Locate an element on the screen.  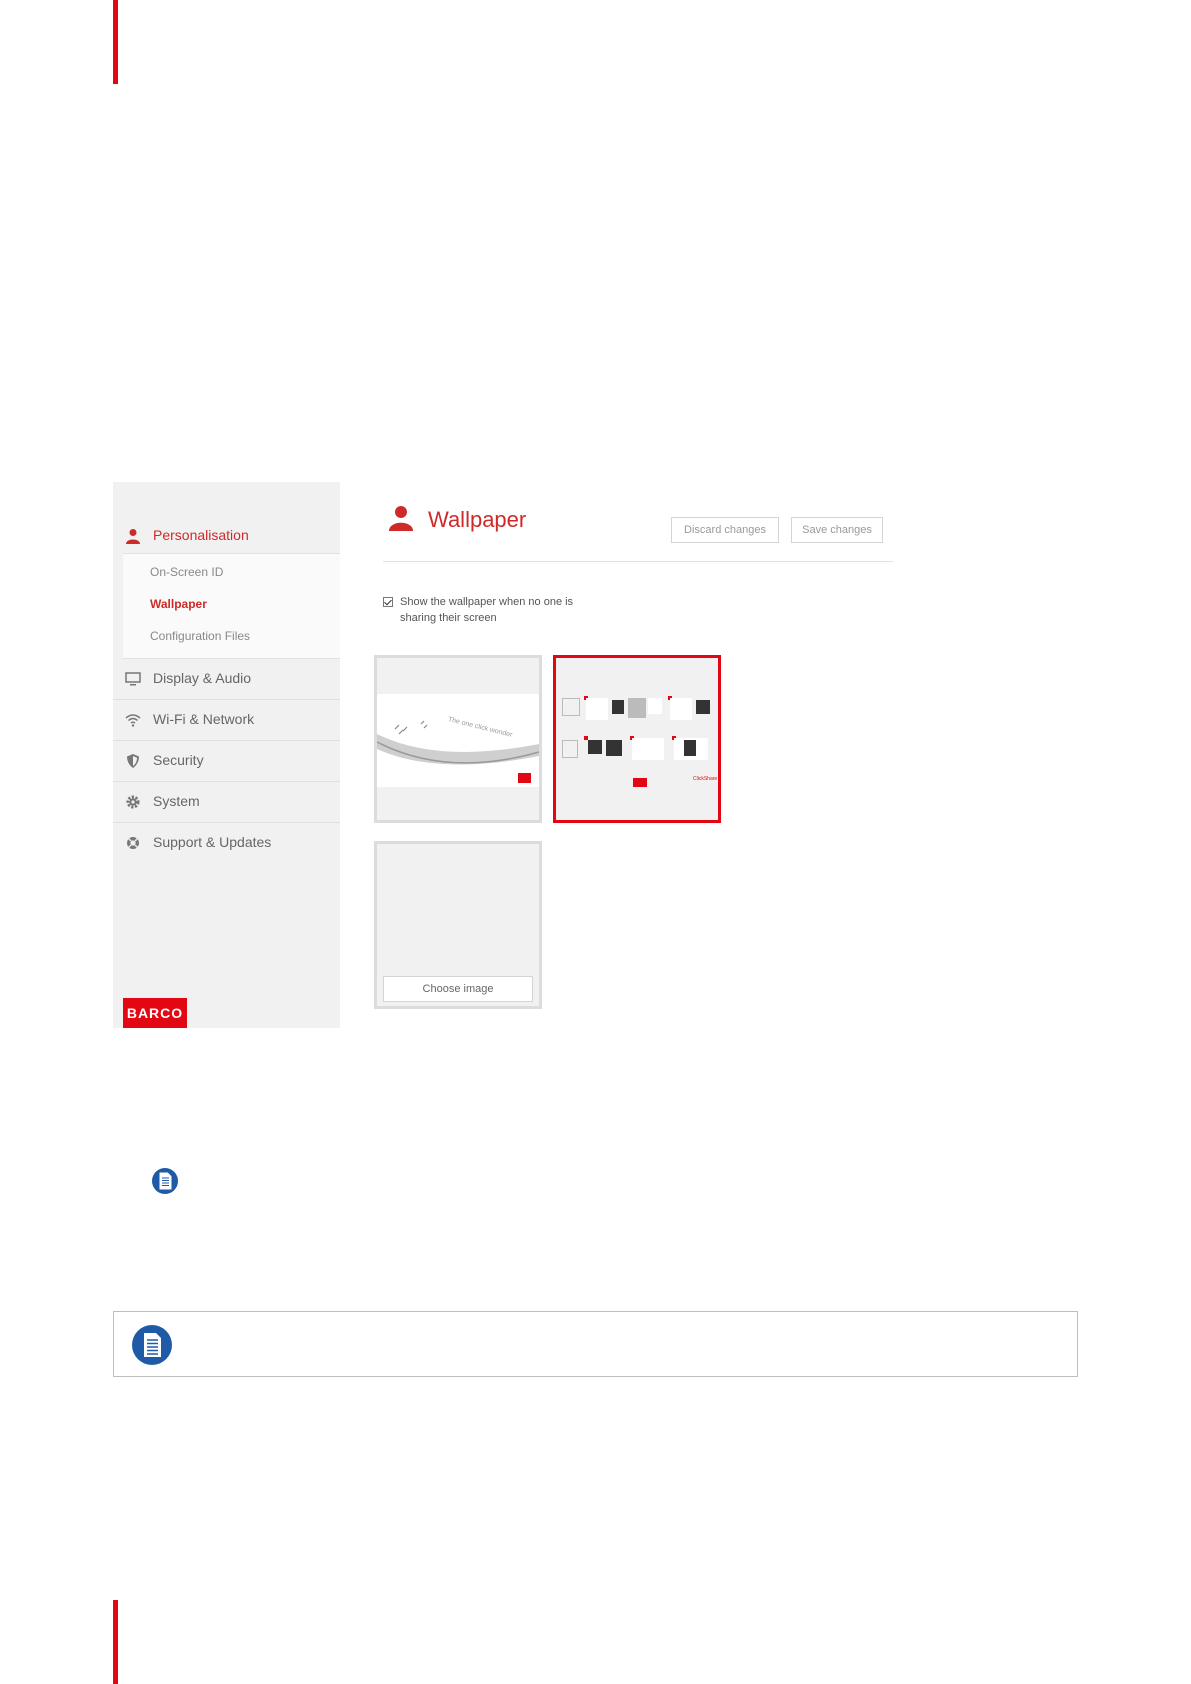
sidebar-item-wifi-network: Wi-Fi & Network is located at coordinates (226, 720).